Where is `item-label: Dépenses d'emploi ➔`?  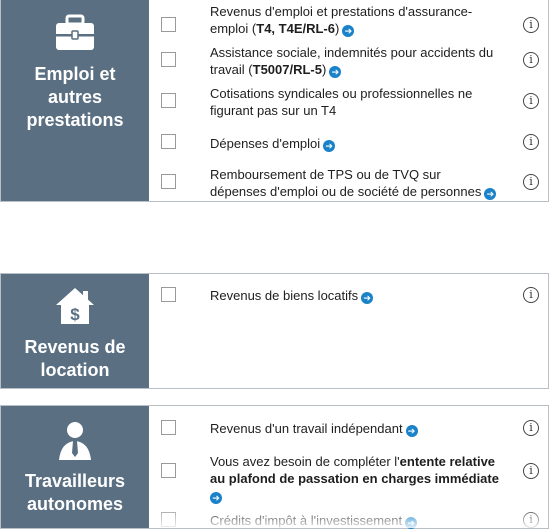 item-label: Dépenses d'emploi ➔ is located at coordinates (355, 143).